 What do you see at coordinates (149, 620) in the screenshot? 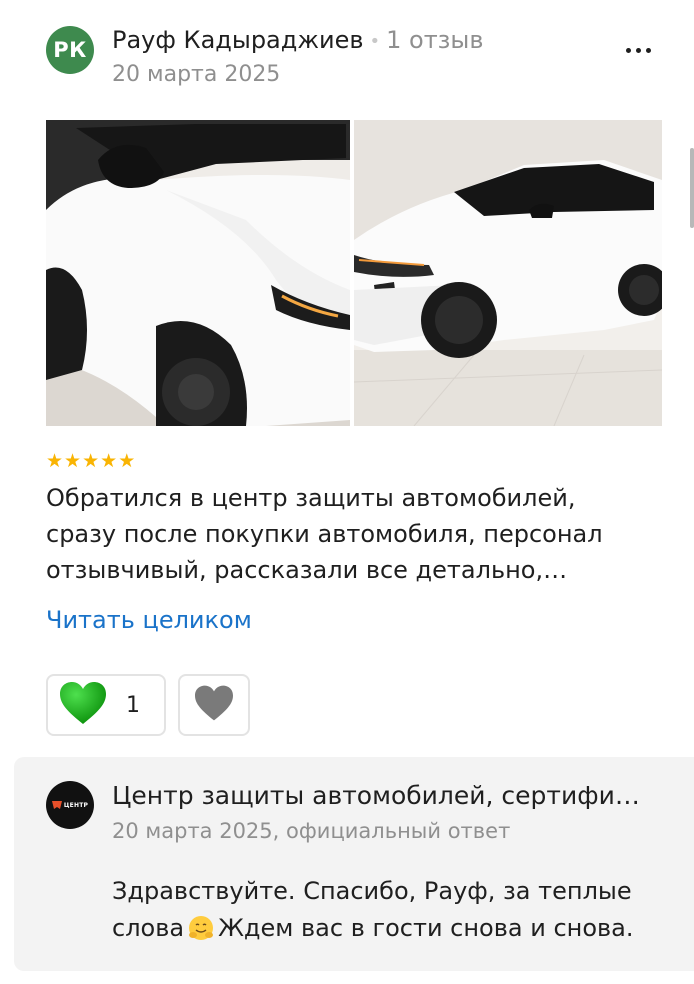
I see `read-more-link: Читать целиком` at bounding box center [149, 620].